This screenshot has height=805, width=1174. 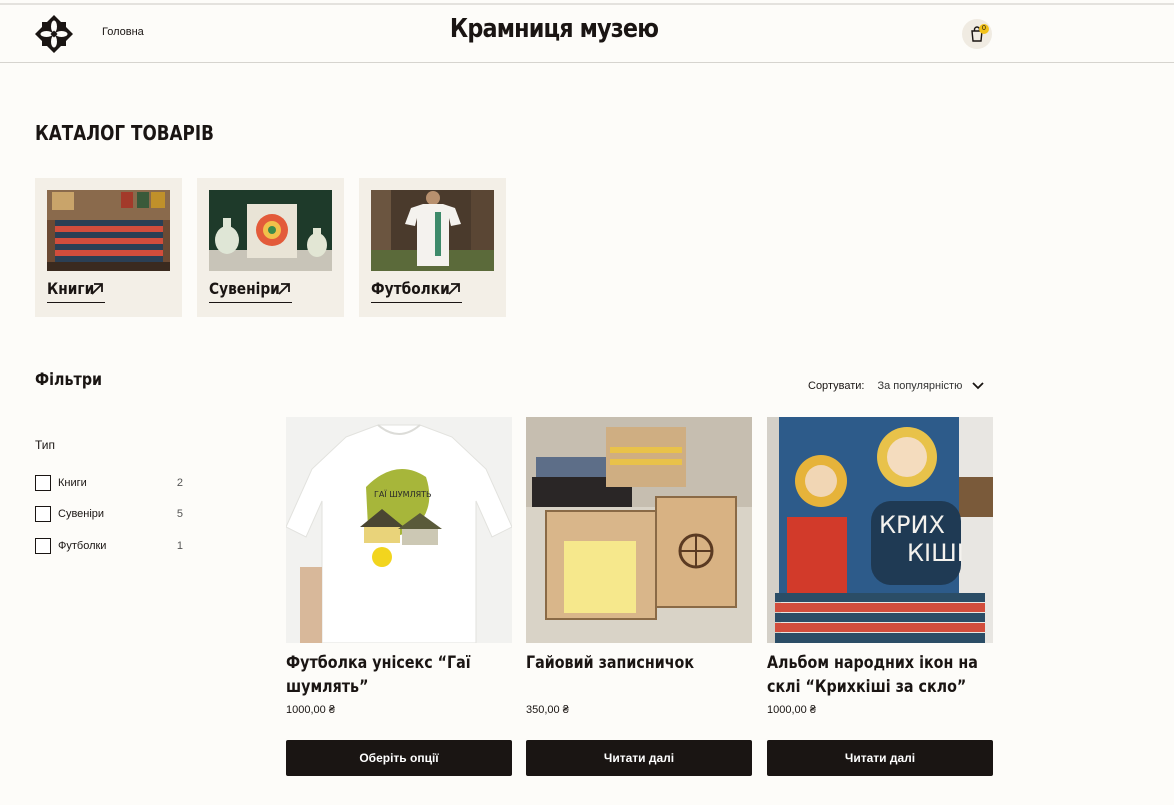 What do you see at coordinates (919, 386) in the screenshot?
I see `sort-select: За популярністю` at bounding box center [919, 386].